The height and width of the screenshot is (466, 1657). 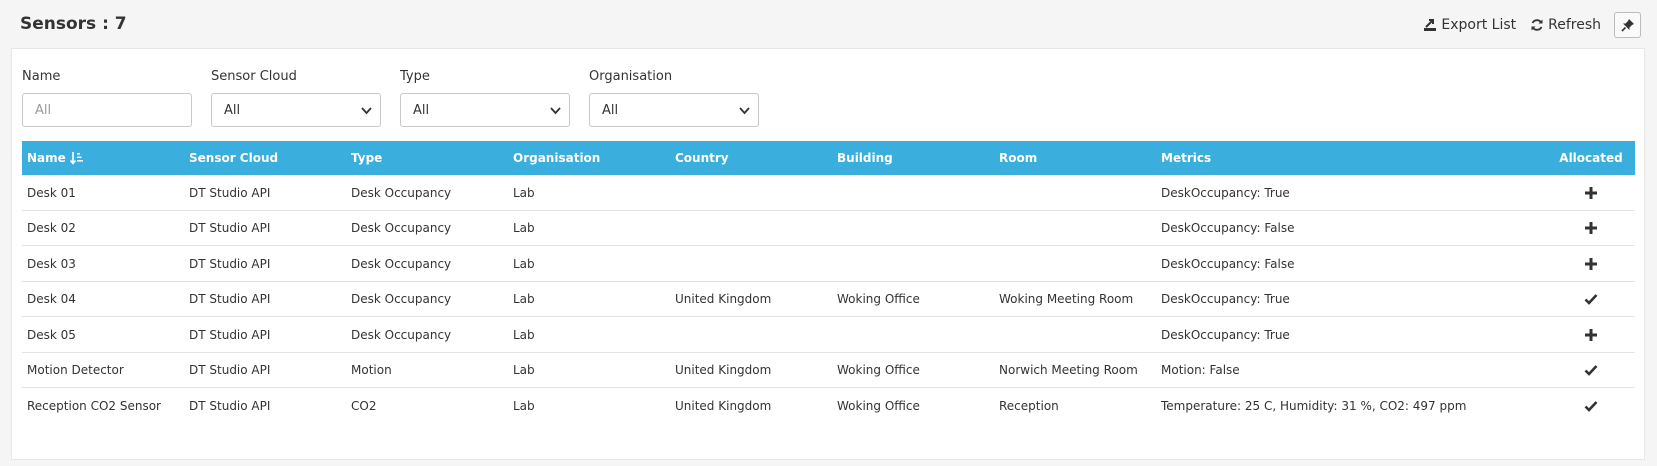 I want to click on column-header-name-label: Name, so click(x=46, y=158).